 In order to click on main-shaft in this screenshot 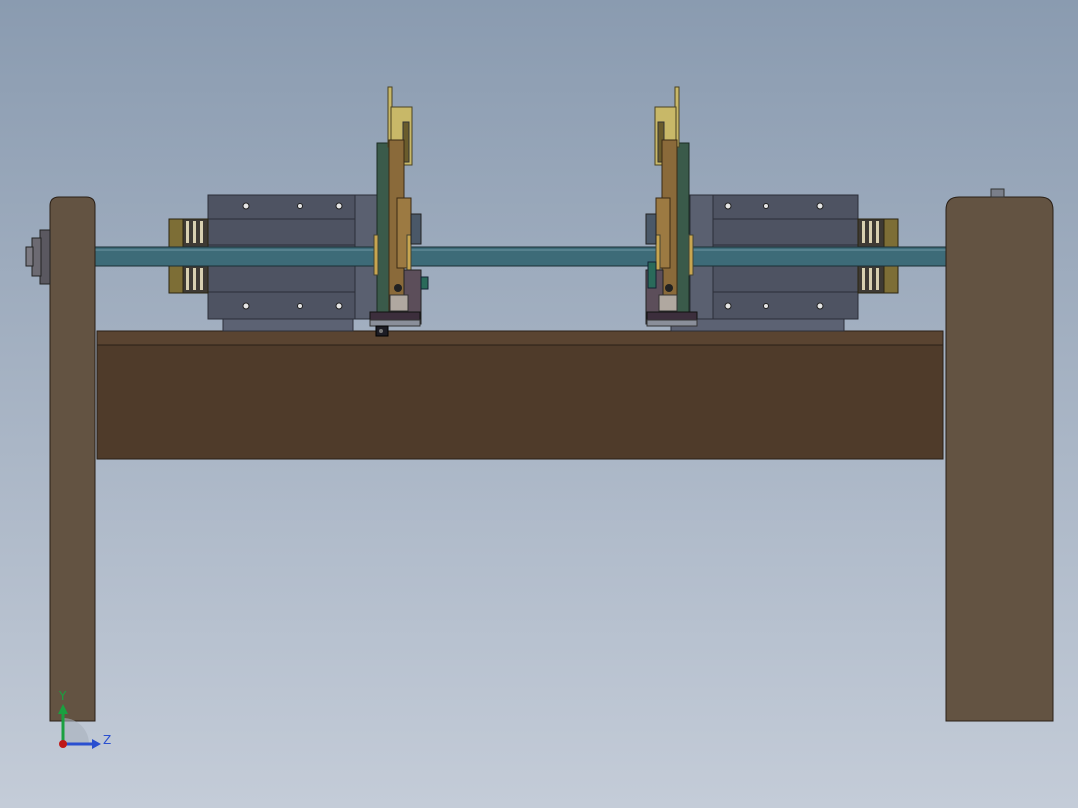, I will do `click(519, 256)`.